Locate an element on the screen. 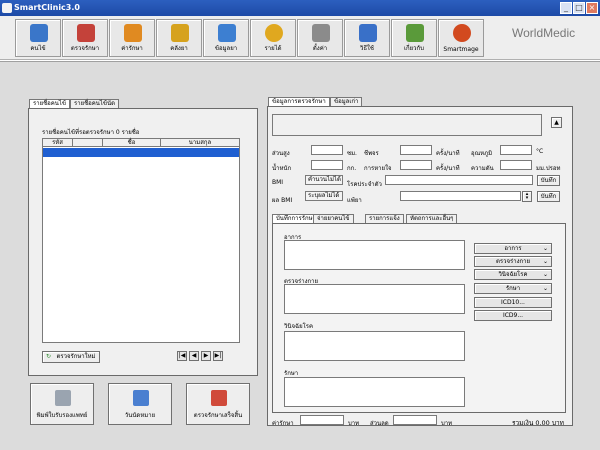 Image resolution: width=600 pixels, height=450 pixels. patient-info-box is located at coordinates (407, 125).